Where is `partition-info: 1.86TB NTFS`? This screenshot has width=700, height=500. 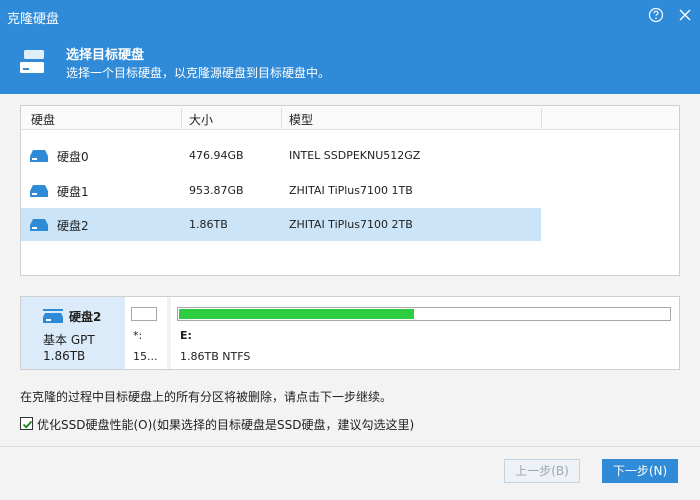 partition-info: 1.86TB NTFS is located at coordinates (215, 356).